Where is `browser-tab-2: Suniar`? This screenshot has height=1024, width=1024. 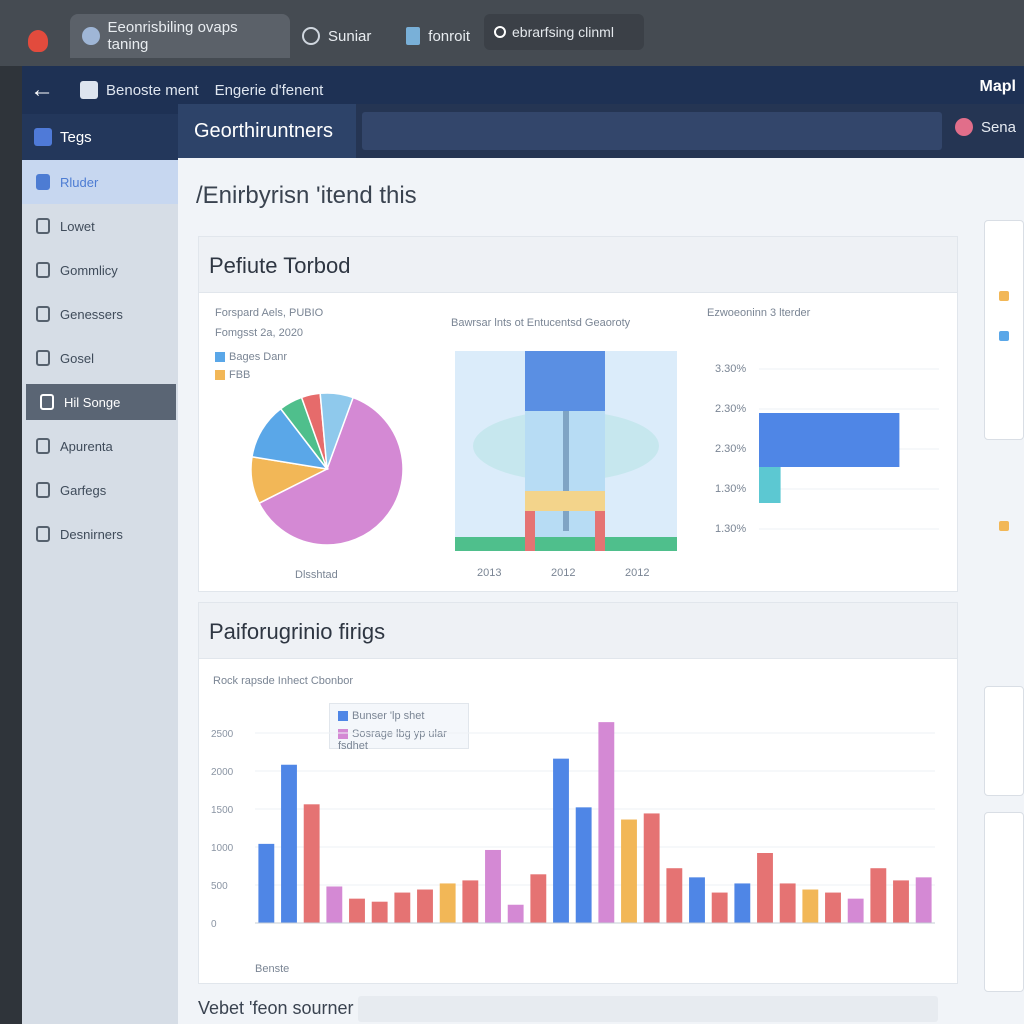 browser-tab-2: Suniar is located at coordinates (340, 36).